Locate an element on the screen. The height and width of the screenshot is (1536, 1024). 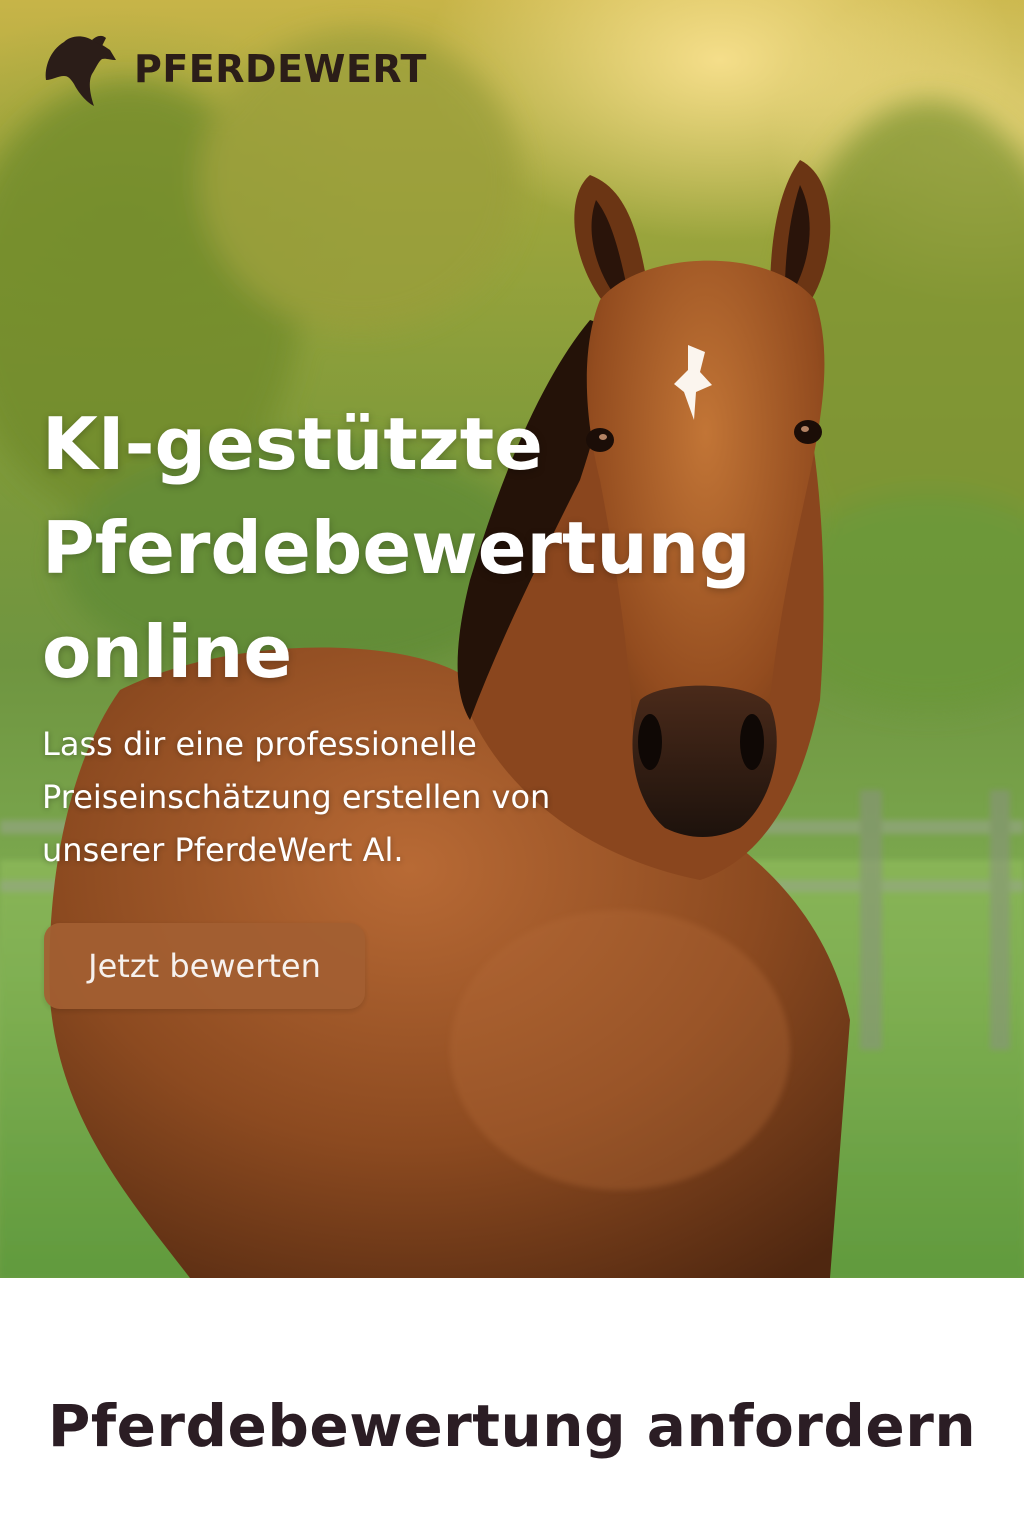
brand-logo: PFERDEWERT is located at coordinates (233, 72).